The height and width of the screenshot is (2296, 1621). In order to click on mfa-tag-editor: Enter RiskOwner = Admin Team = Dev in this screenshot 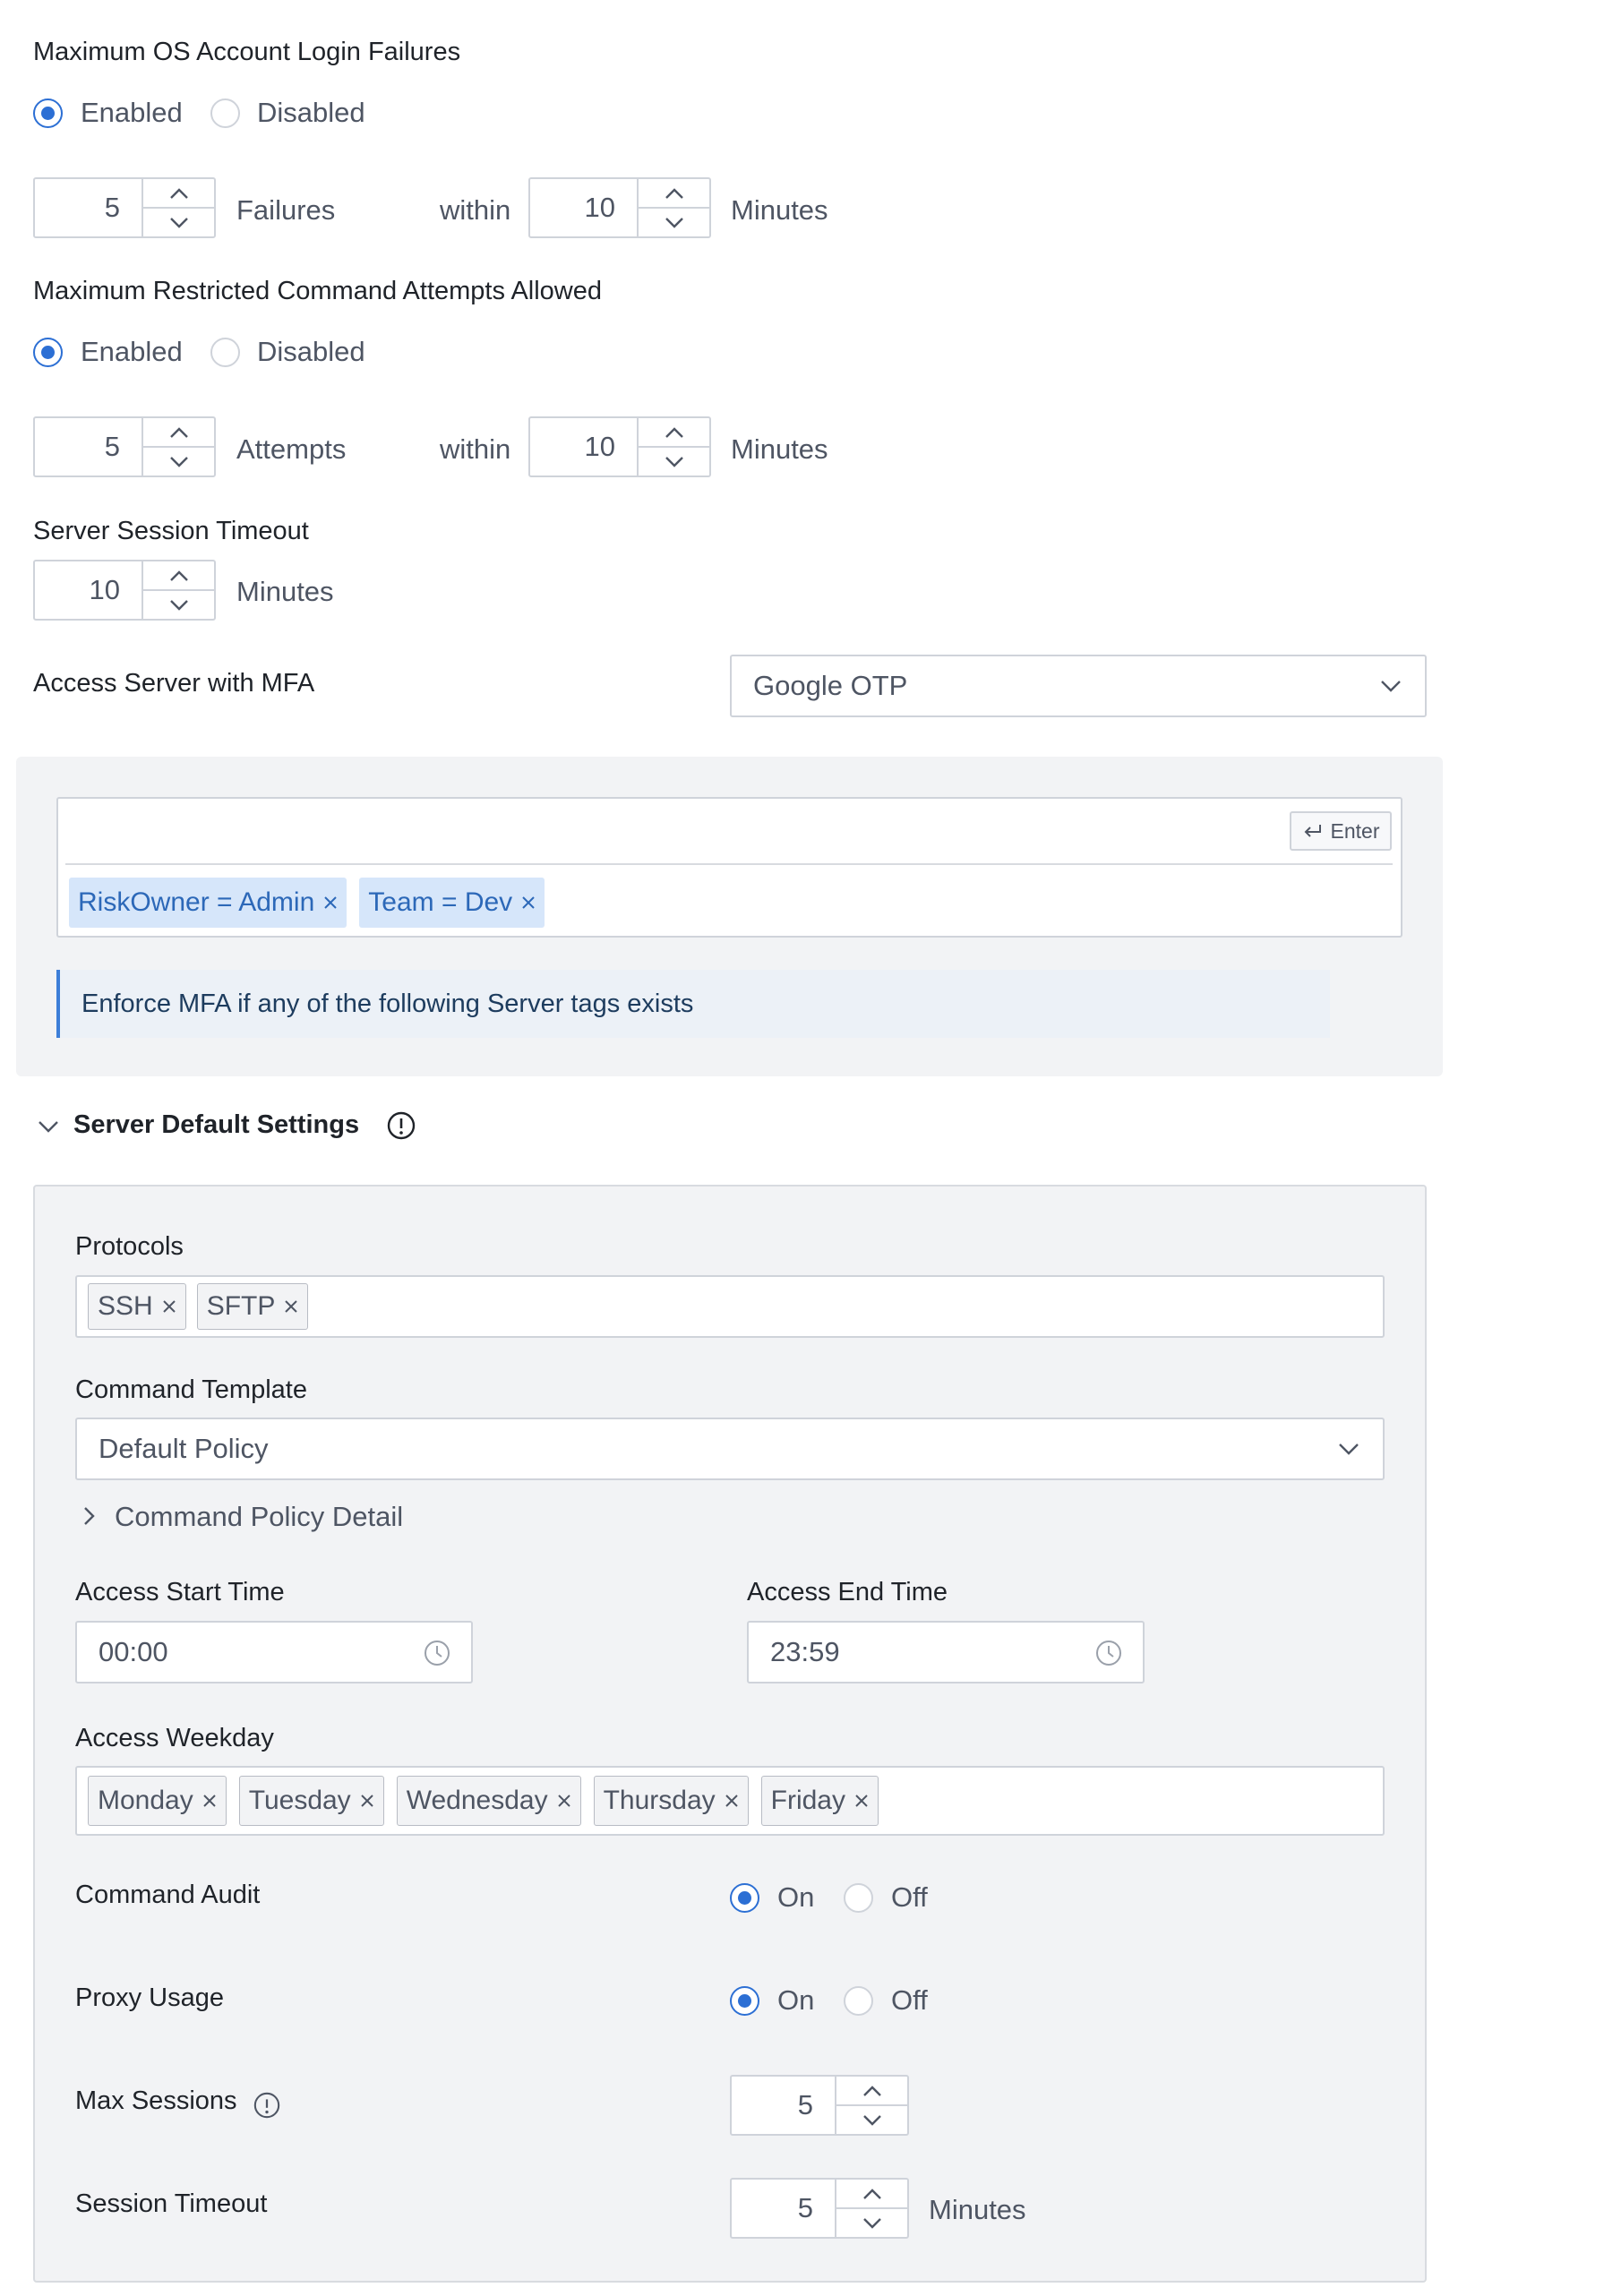, I will do `click(729, 868)`.